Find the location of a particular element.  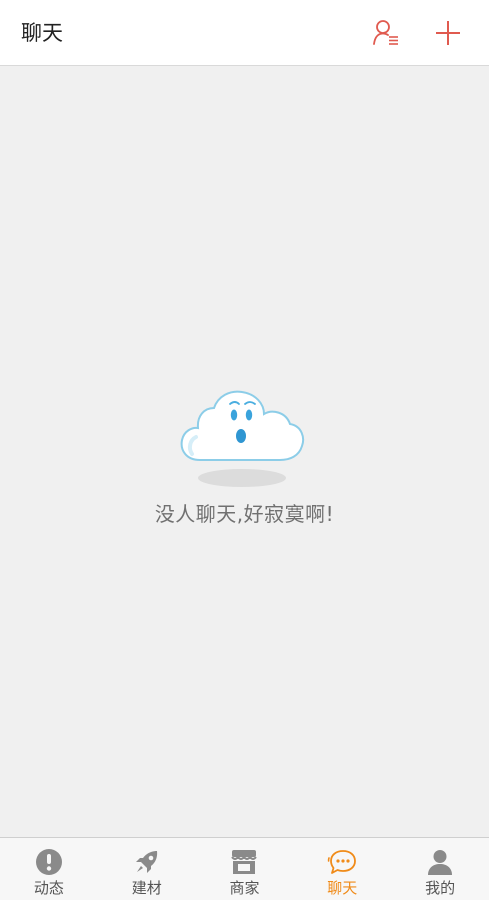

contacts-list-icon is located at coordinates (385, 32).